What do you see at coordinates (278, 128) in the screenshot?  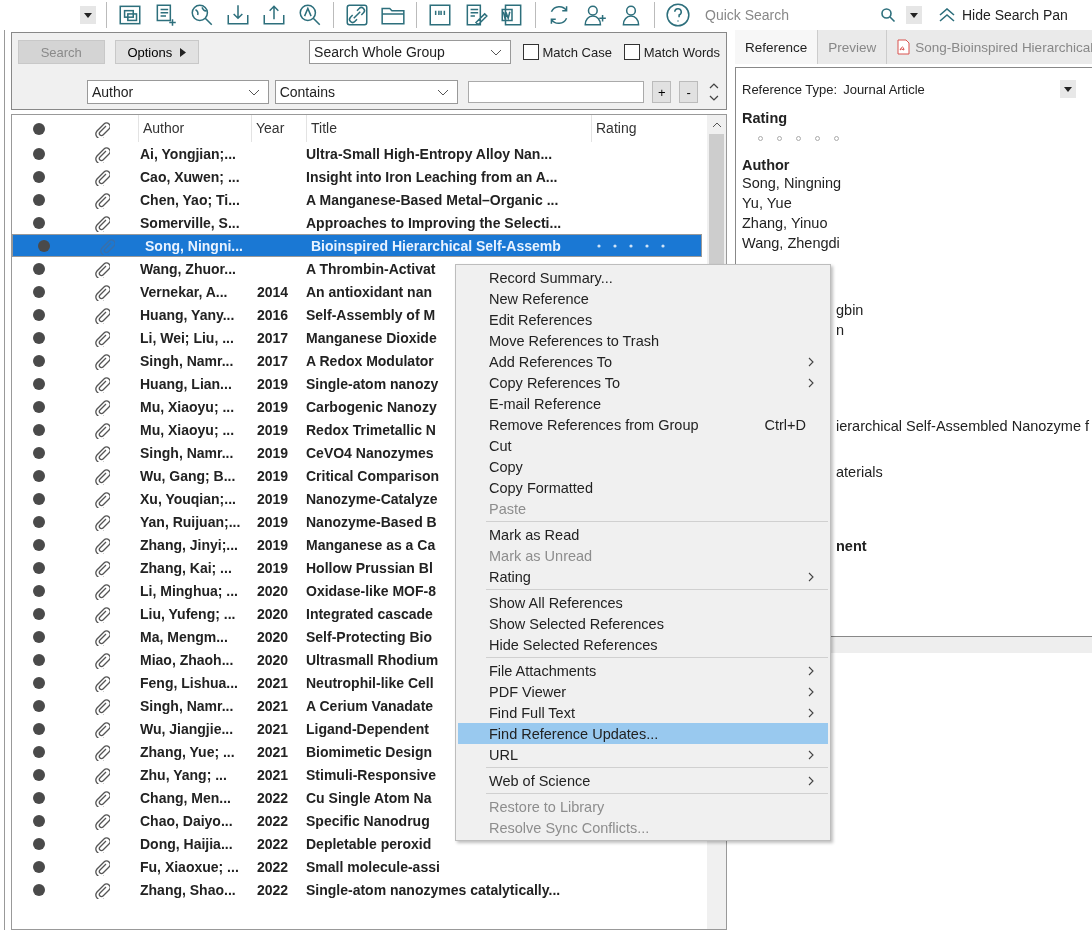 I see `column-header: Year` at bounding box center [278, 128].